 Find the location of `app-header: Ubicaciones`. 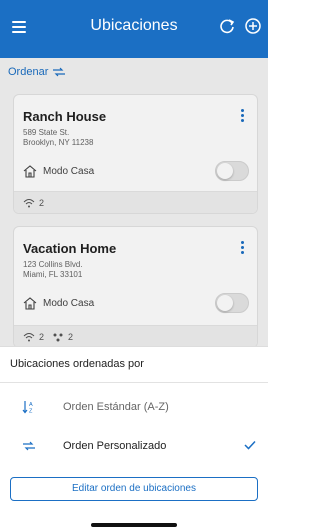

app-header: Ubicaciones is located at coordinates (134, 29).